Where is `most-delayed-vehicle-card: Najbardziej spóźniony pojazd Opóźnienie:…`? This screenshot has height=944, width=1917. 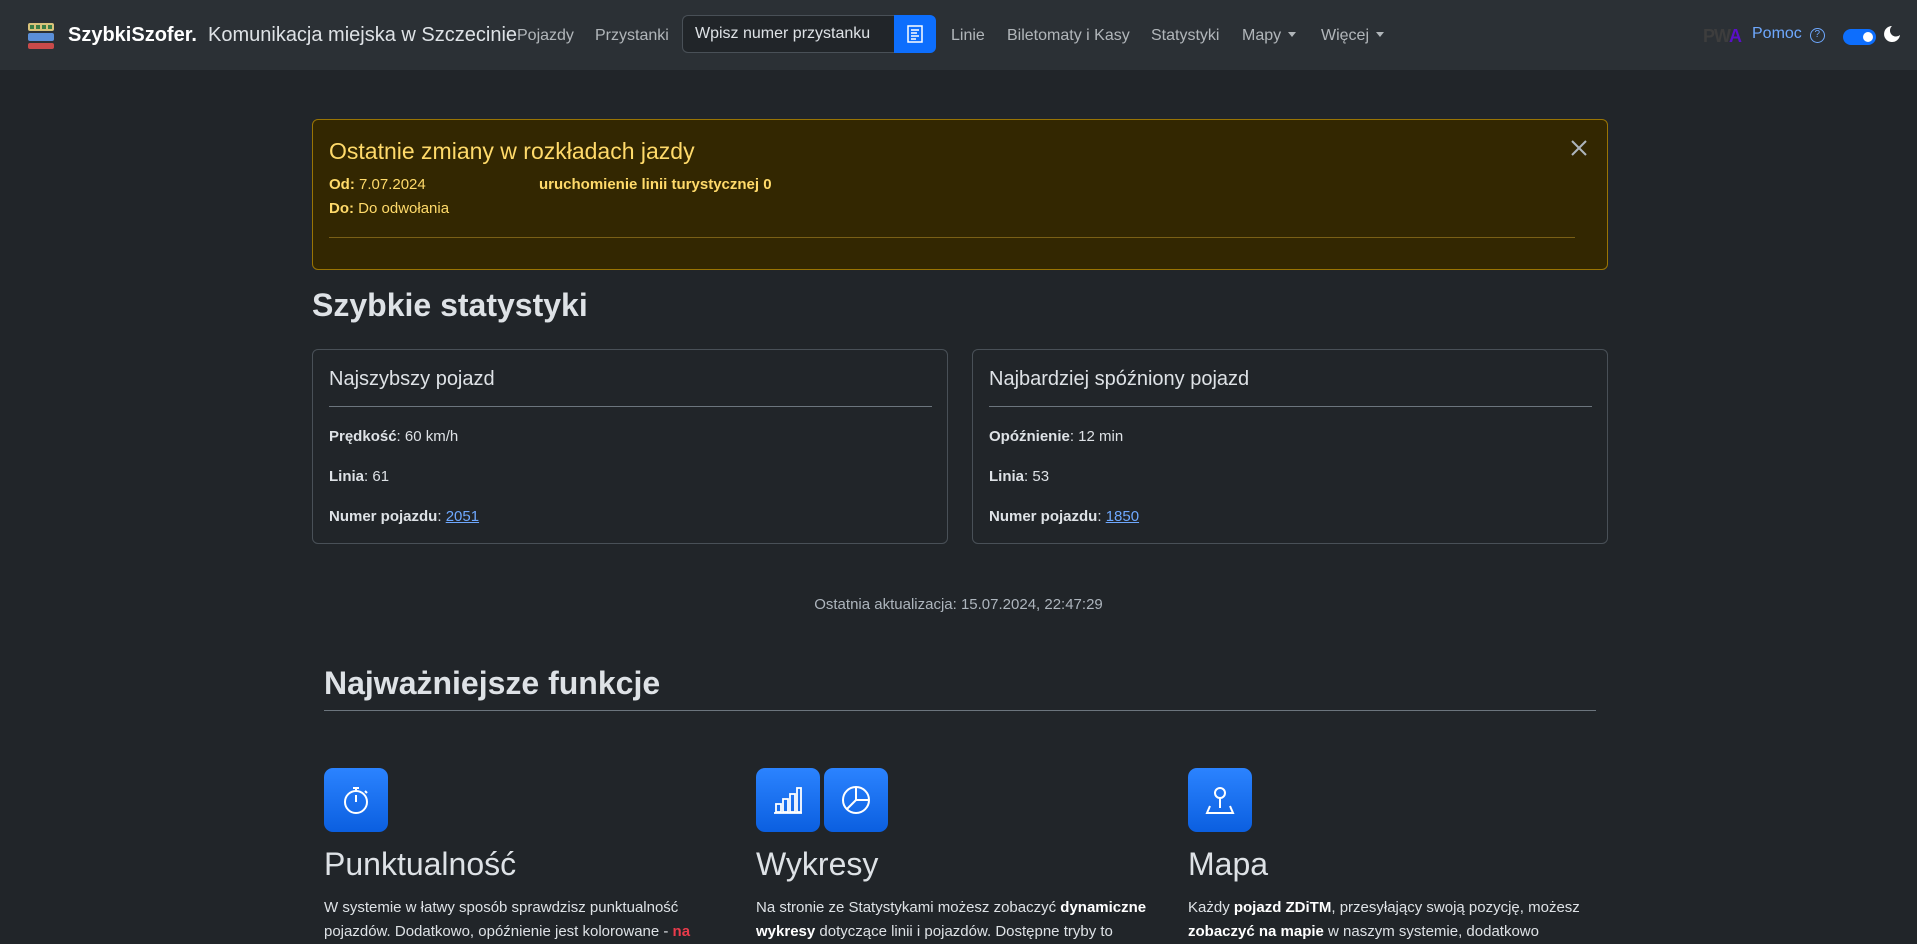
most-delayed-vehicle-card: Najbardziej spóźniony pojazd Opóźnienie:… is located at coordinates (1290, 446).